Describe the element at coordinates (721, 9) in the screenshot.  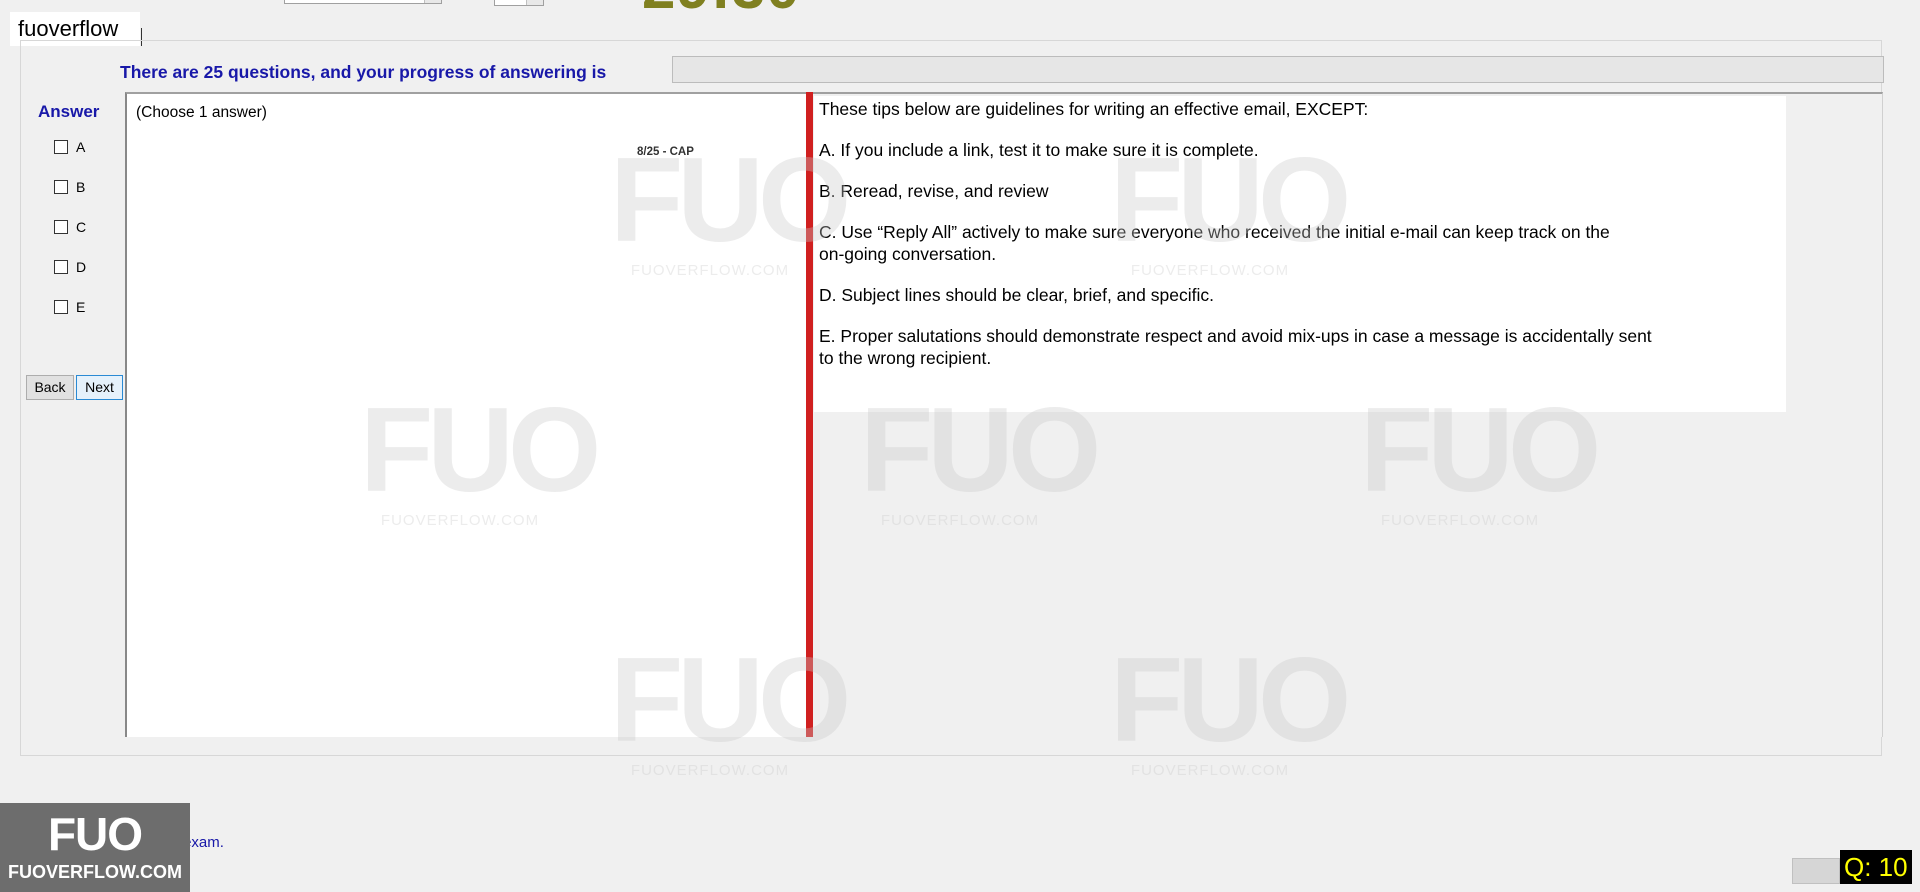
I see `exam-timer: 29:30` at that location.